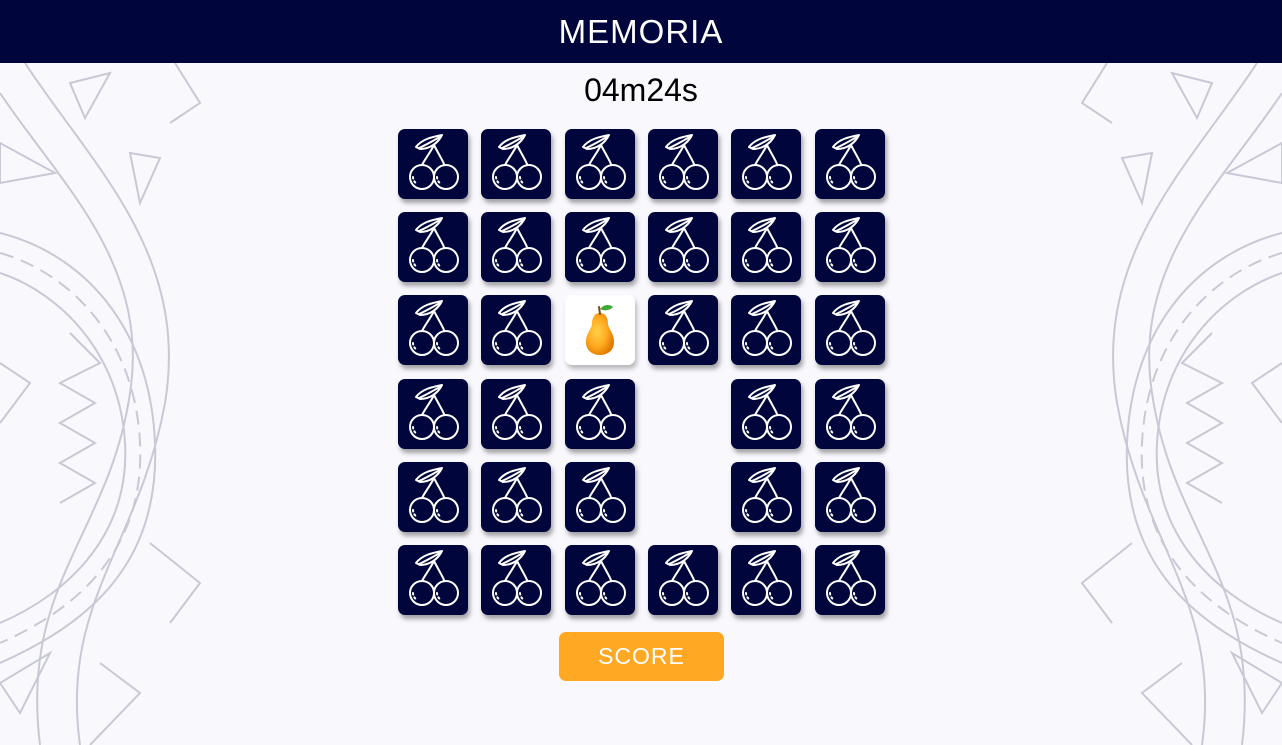 The height and width of the screenshot is (745, 1282). Describe the element at coordinates (641, 90) in the screenshot. I see `game-timer: 04m24s` at that location.